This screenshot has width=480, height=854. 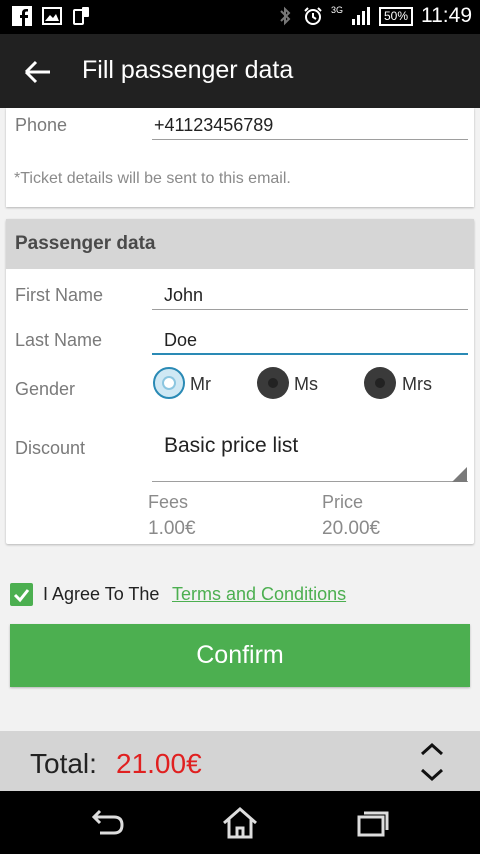 What do you see at coordinates (395, 16) in the screenshot?
I see `battery-indicator: 50%` at bounding box center [395, 16].